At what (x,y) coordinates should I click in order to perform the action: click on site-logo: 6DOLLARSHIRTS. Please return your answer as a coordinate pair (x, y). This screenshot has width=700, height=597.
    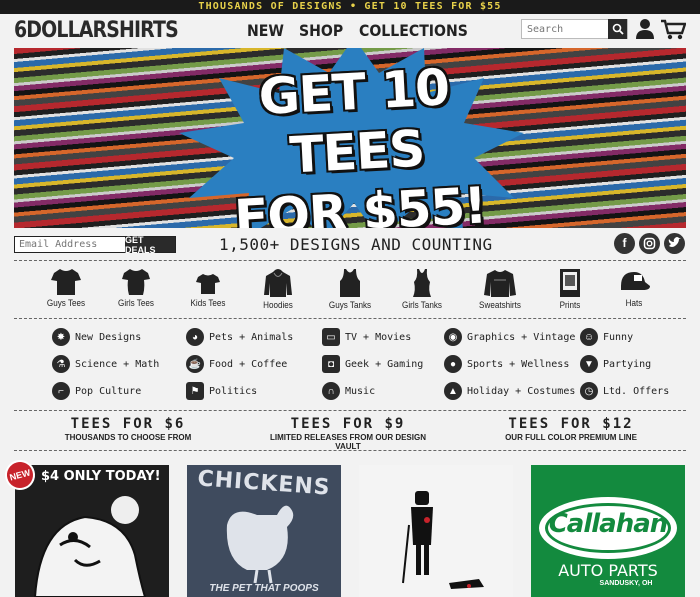
    Looking at the image, I should click on (96, 30).